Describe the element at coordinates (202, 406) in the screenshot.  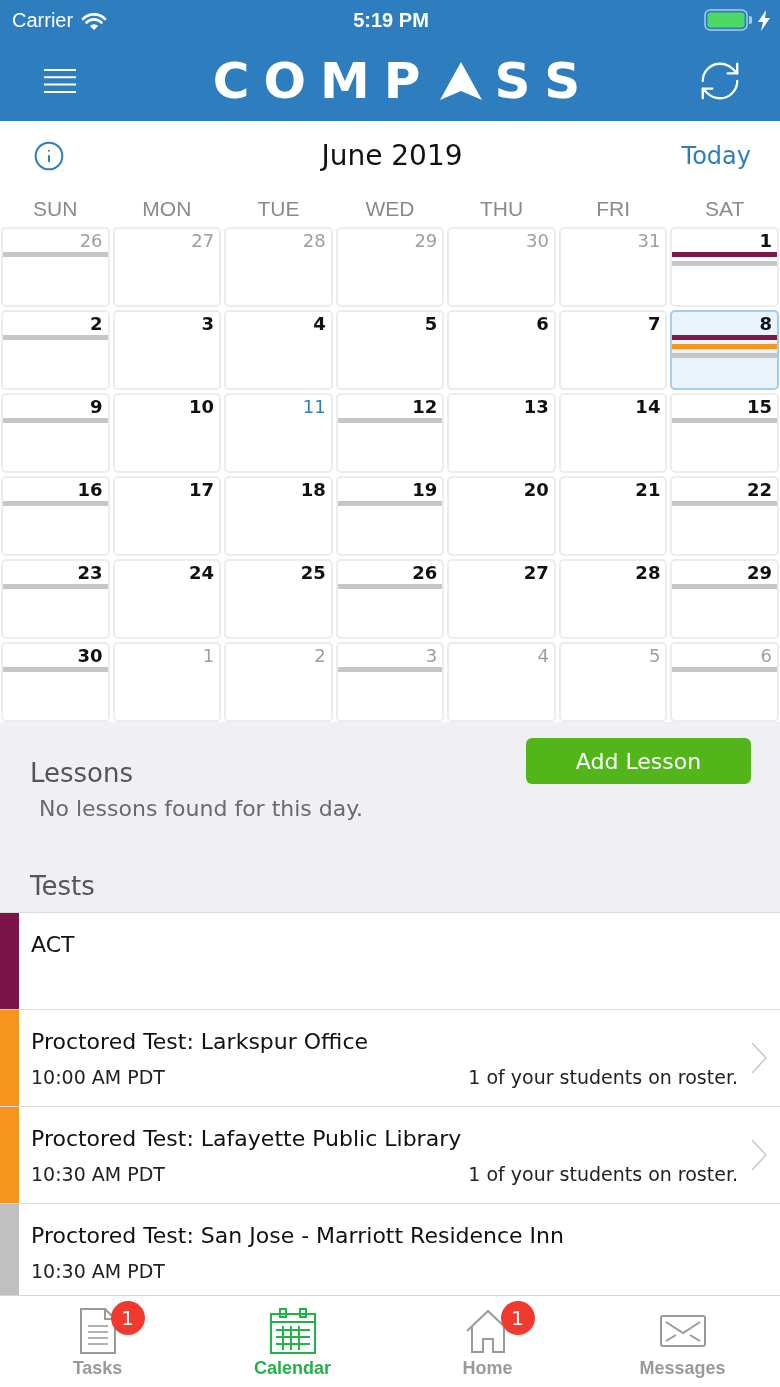
I see `day-number: 10` at that location.